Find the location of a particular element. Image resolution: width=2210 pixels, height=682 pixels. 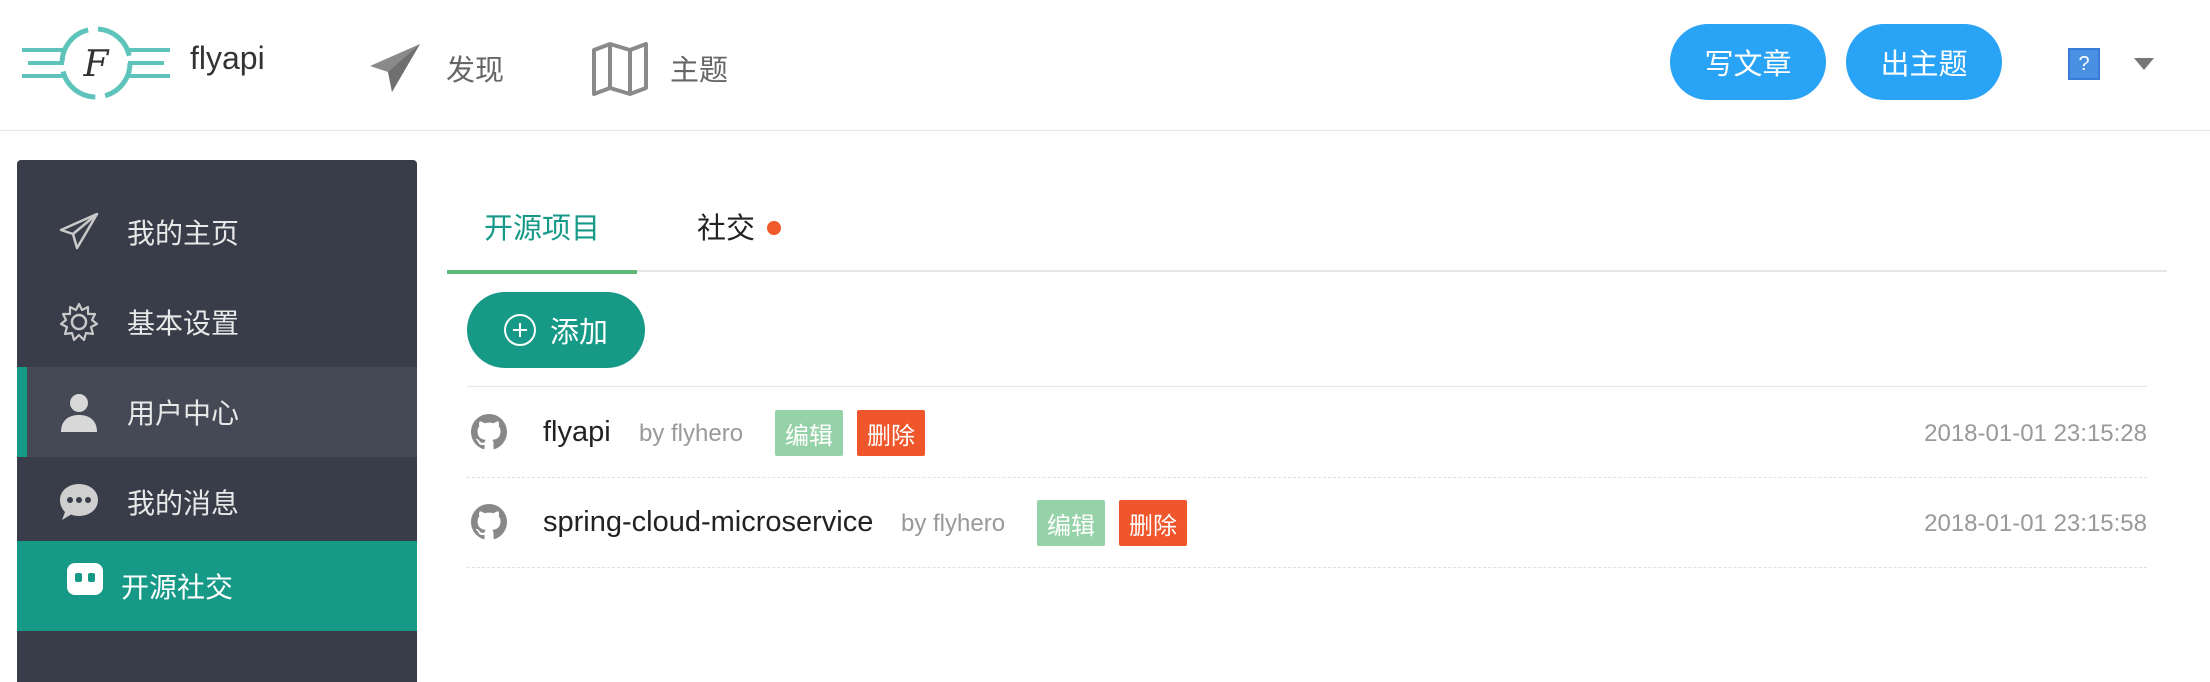

write-article-button: 写文章 is located at coordinates (1748, 62).